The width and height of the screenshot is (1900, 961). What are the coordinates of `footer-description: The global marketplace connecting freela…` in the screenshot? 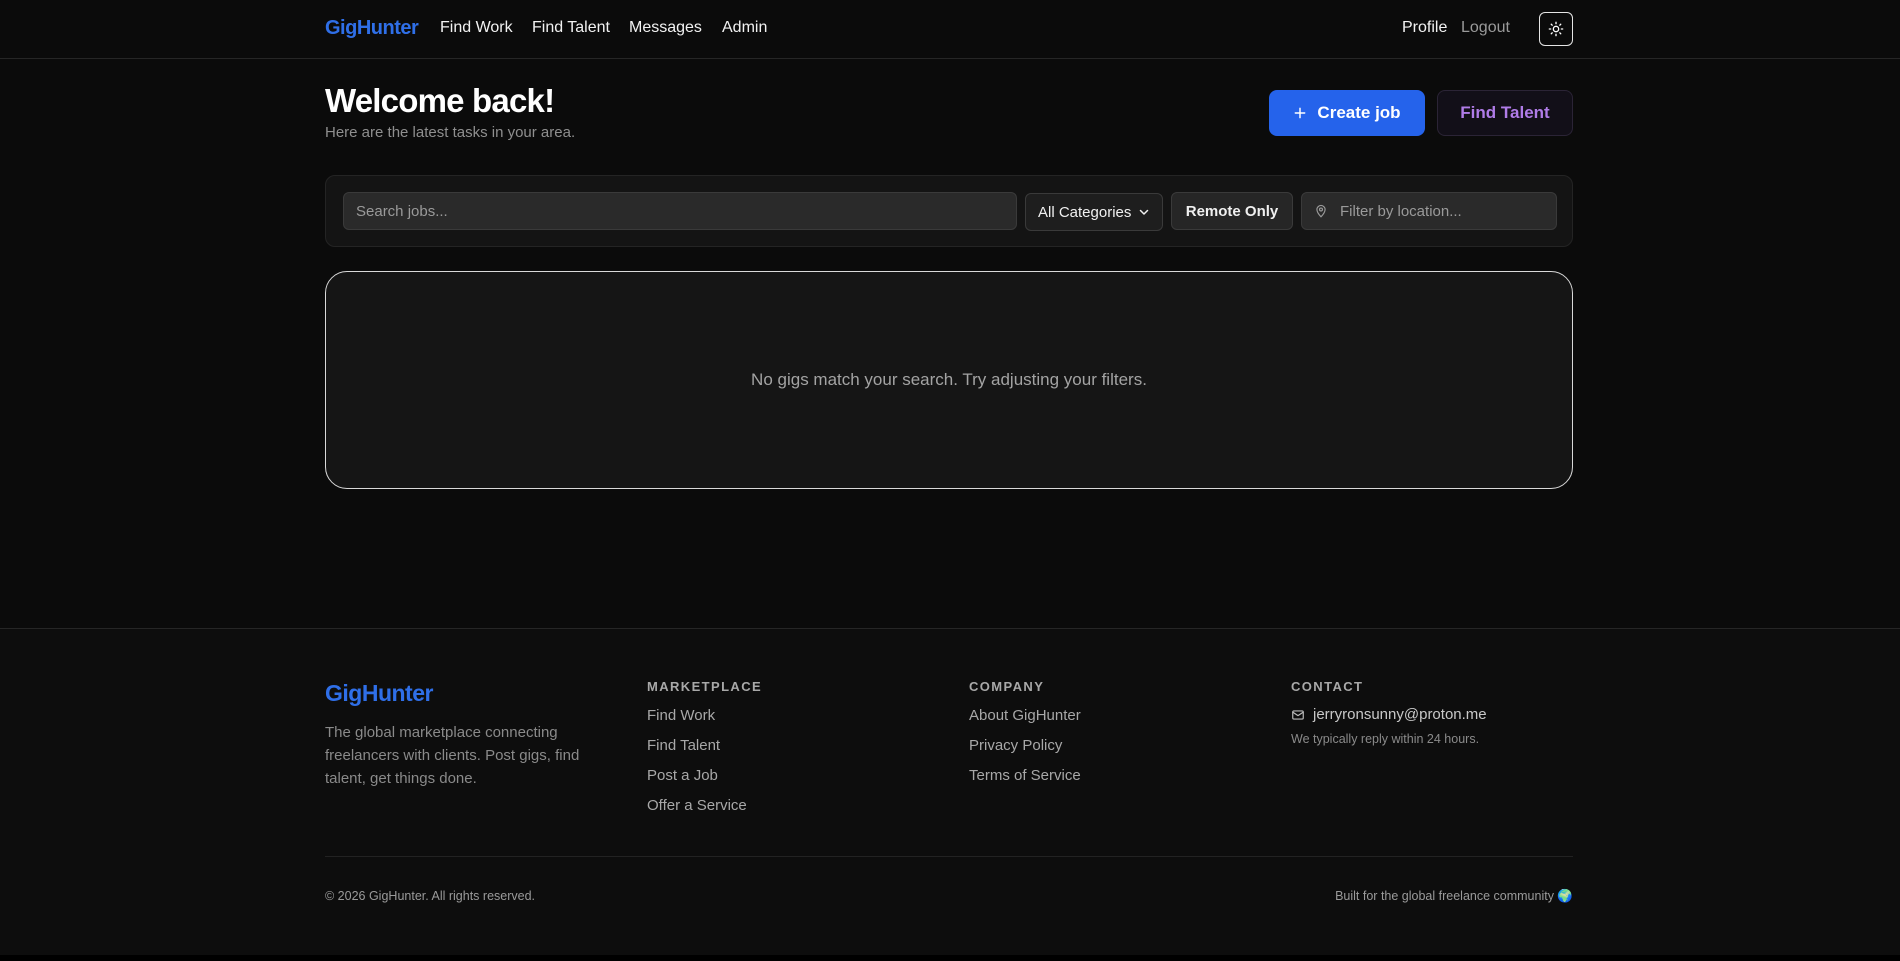 It's located at (452, 755).